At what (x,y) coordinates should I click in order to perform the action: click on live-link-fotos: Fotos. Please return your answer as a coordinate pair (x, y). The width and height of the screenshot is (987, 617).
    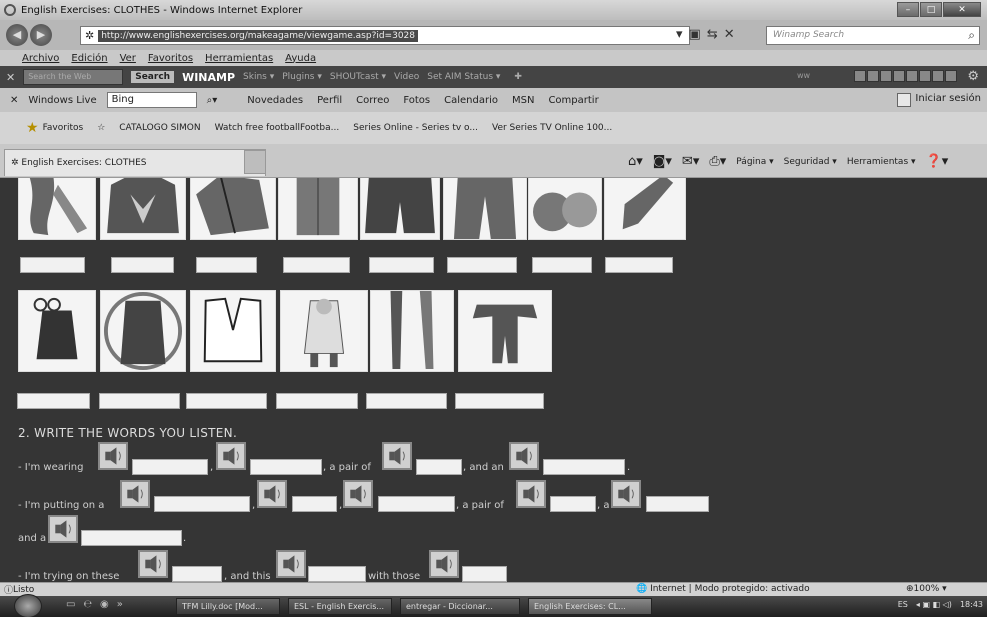
    Looking at the image, I should click on (416, 100).